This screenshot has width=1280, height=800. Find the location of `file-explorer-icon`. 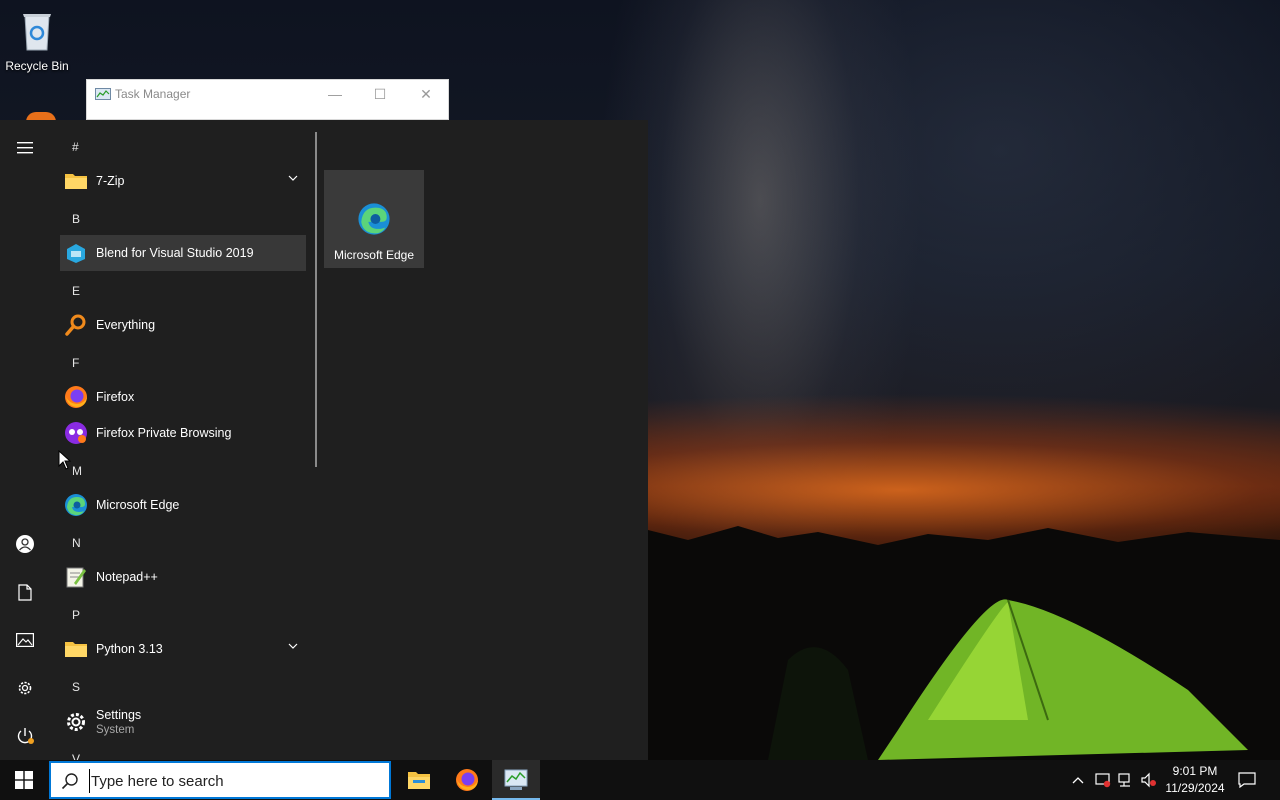

file-explorer-icon is located at coordinates (419, 780).